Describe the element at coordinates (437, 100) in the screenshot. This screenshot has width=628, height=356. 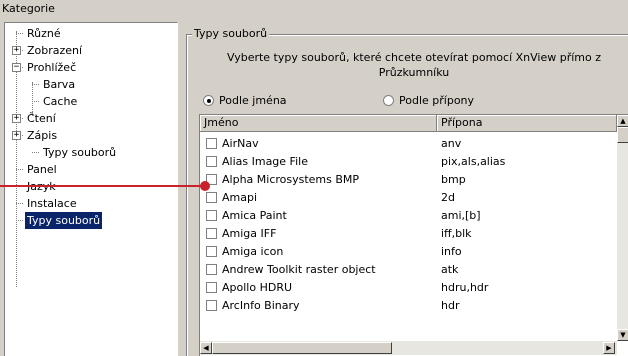
I see `radio-by-extension-label: Podle přípony` at that location.